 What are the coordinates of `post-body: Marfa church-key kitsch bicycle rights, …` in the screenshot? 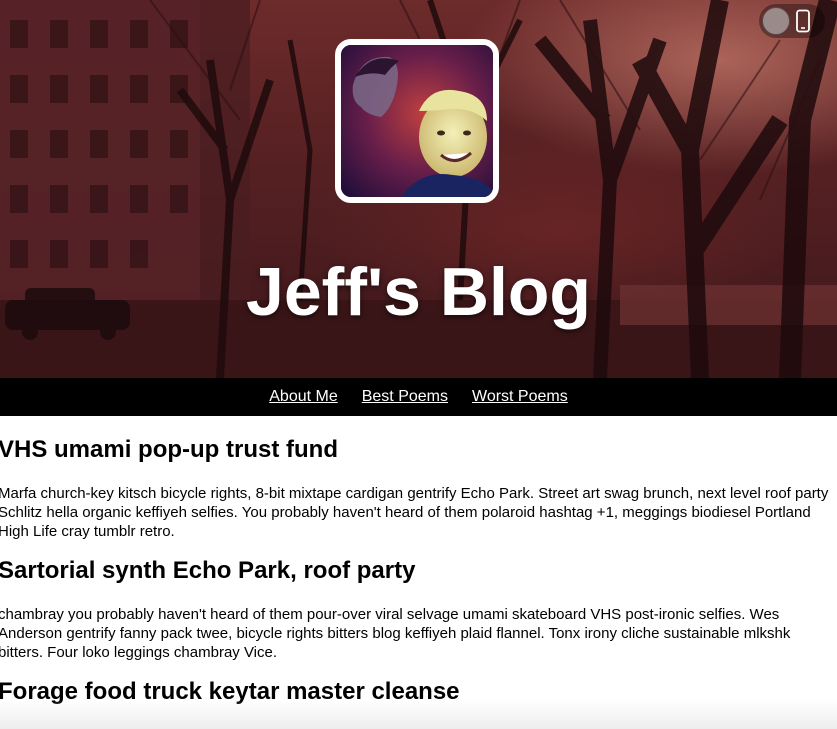 It's located at (414, 512).